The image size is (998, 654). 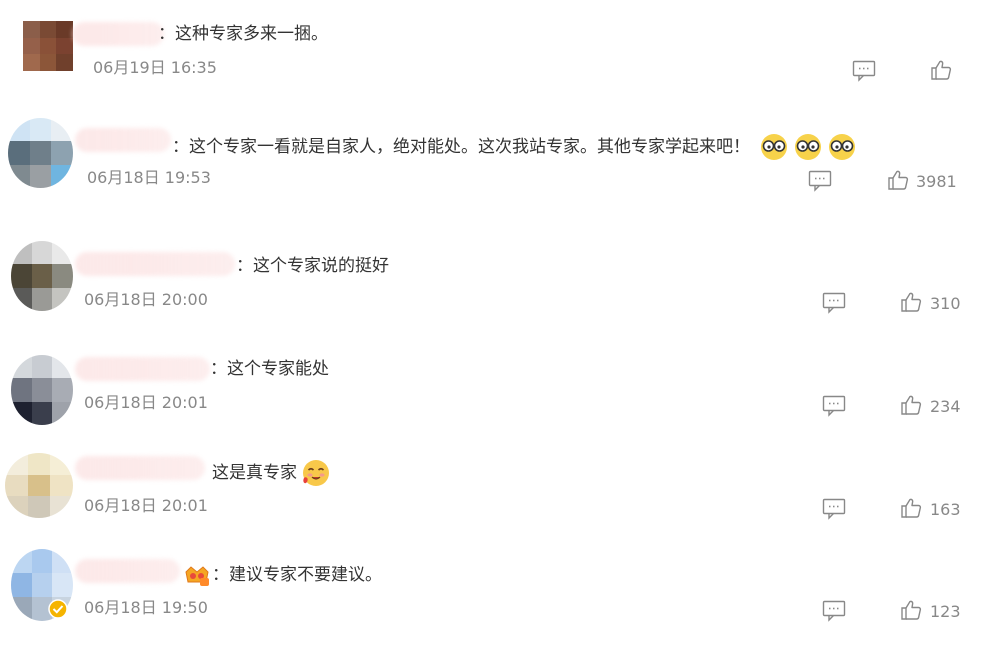 I want to click on comment-timestamp: 06月18日 19:50, so click(x=146, y=607).